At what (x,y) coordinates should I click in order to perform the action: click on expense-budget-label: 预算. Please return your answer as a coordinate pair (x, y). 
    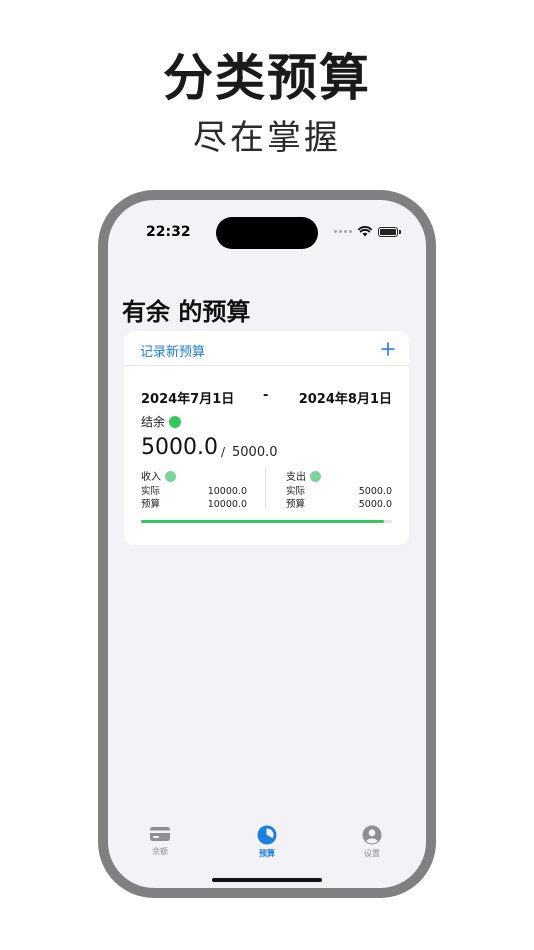
    Looking at the image, I should click on (296, 504).